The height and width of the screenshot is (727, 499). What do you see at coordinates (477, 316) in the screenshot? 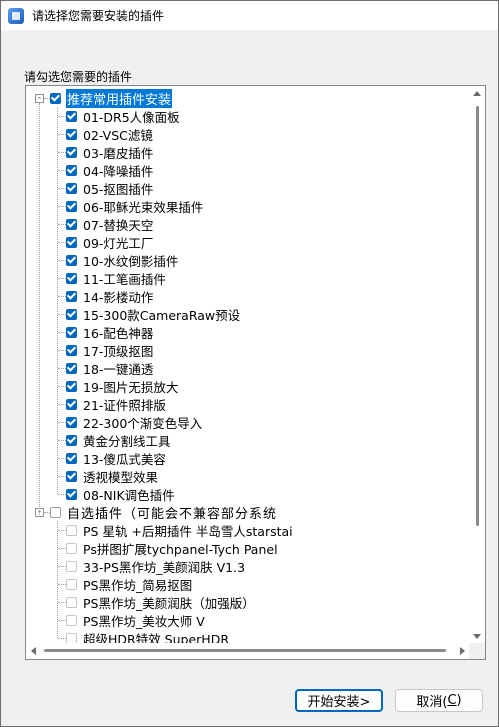
I see `vertical-scroll-thumb` at bounding box center [477, 316].